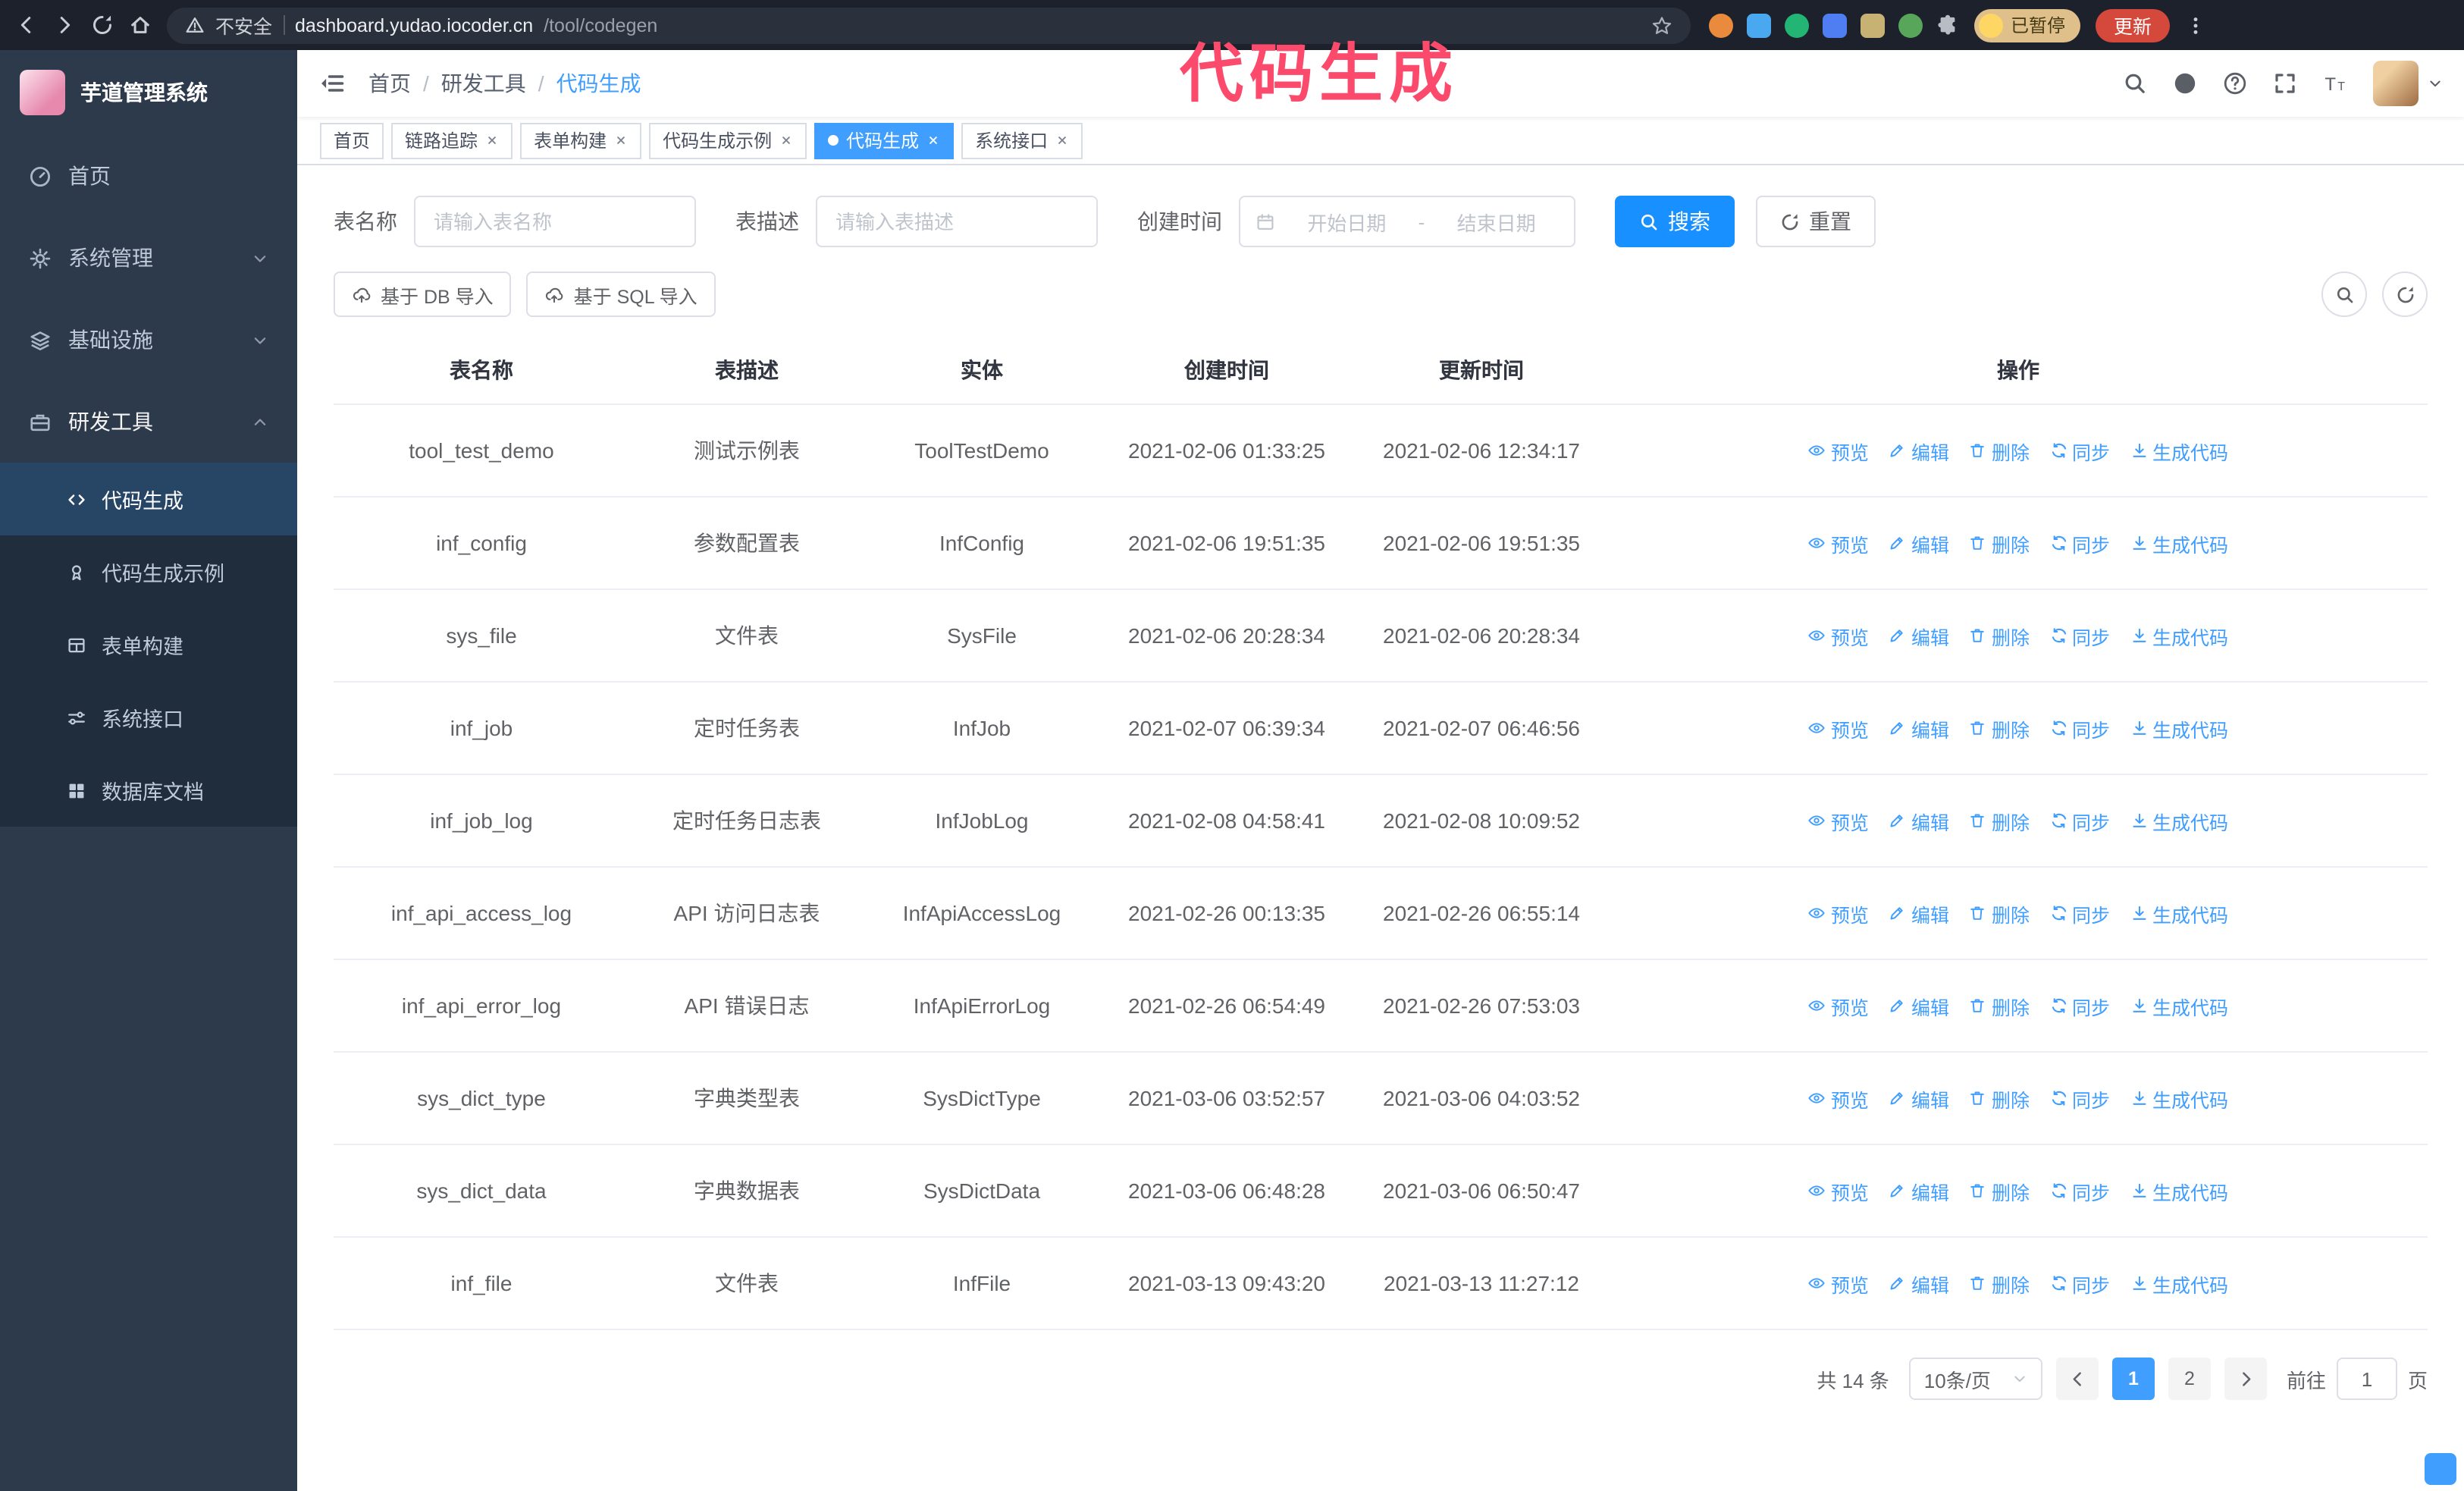 The height and width of the screenshot is (1491, 2464). I want to click on github-icon, so click(2185, 83).